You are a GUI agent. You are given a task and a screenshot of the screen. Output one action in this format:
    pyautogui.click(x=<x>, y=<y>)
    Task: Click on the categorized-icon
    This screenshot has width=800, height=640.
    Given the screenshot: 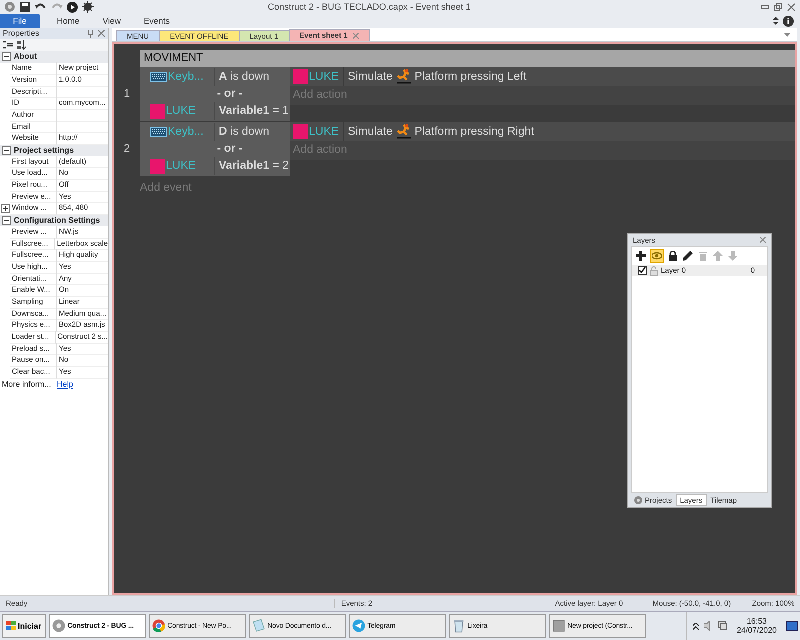 What is the action you would take?
    pyautogui.click(x=8, y=45)
    